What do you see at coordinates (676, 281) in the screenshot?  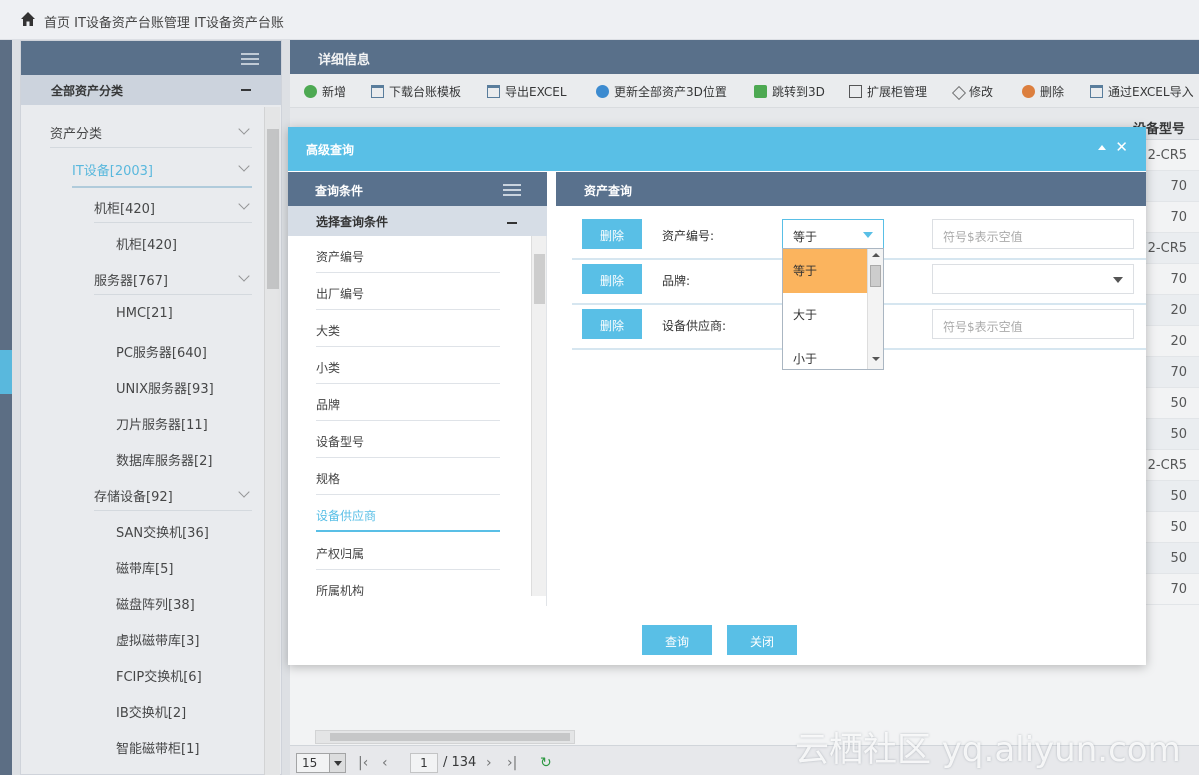 I see `query-field-label: 品牌:` at bounding box center [676, 281].